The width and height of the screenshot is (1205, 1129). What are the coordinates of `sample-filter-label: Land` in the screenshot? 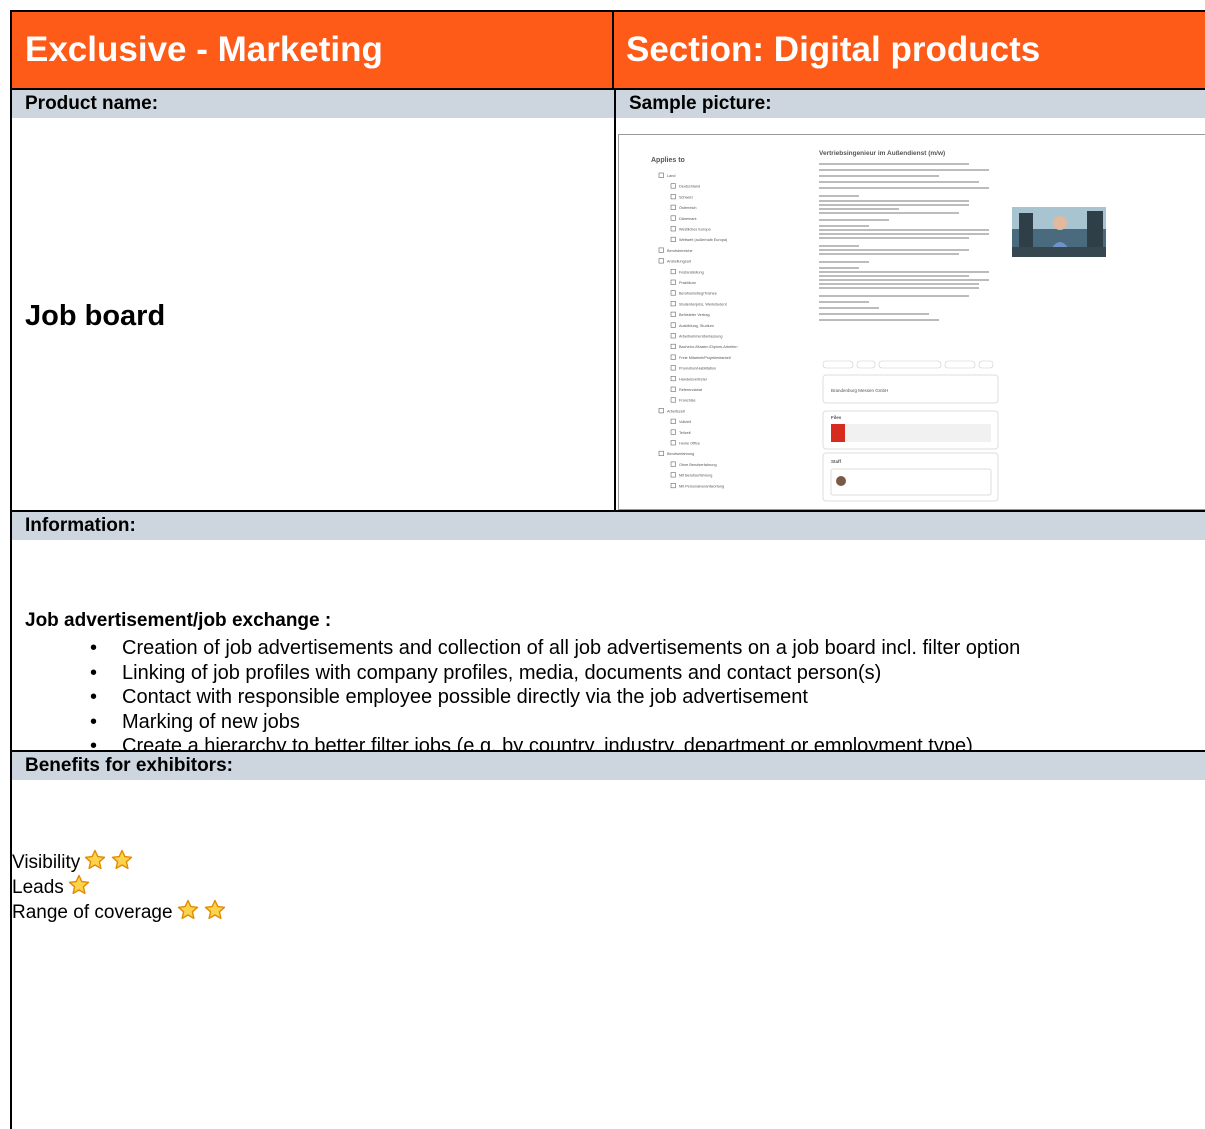 It's located at (671, 176).